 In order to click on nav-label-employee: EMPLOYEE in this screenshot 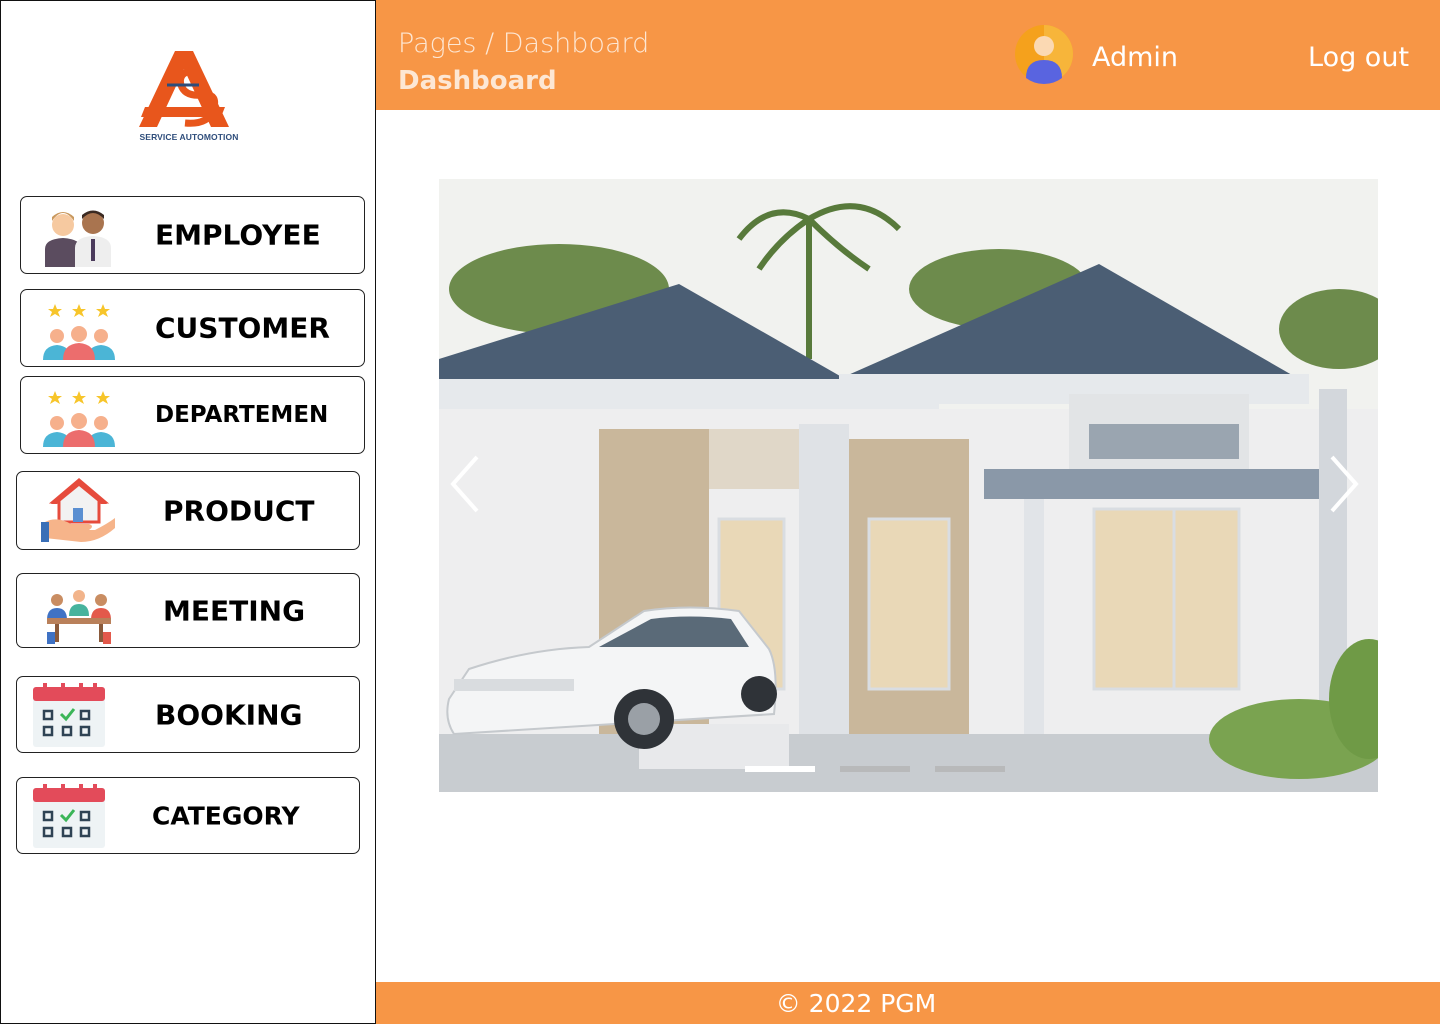, I will do `click(238, 235)`.